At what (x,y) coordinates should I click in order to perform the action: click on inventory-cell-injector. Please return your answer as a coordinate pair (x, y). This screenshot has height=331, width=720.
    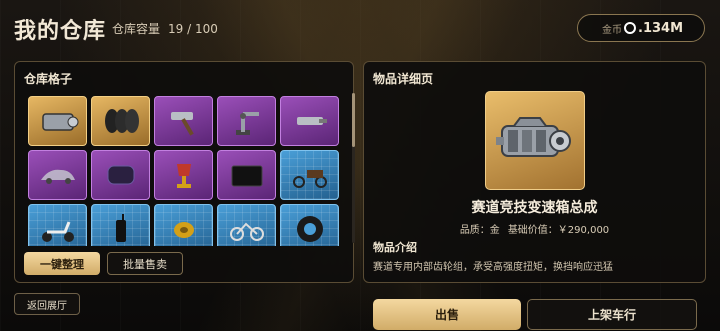
    Looking at the image, I should click on (309, 121).